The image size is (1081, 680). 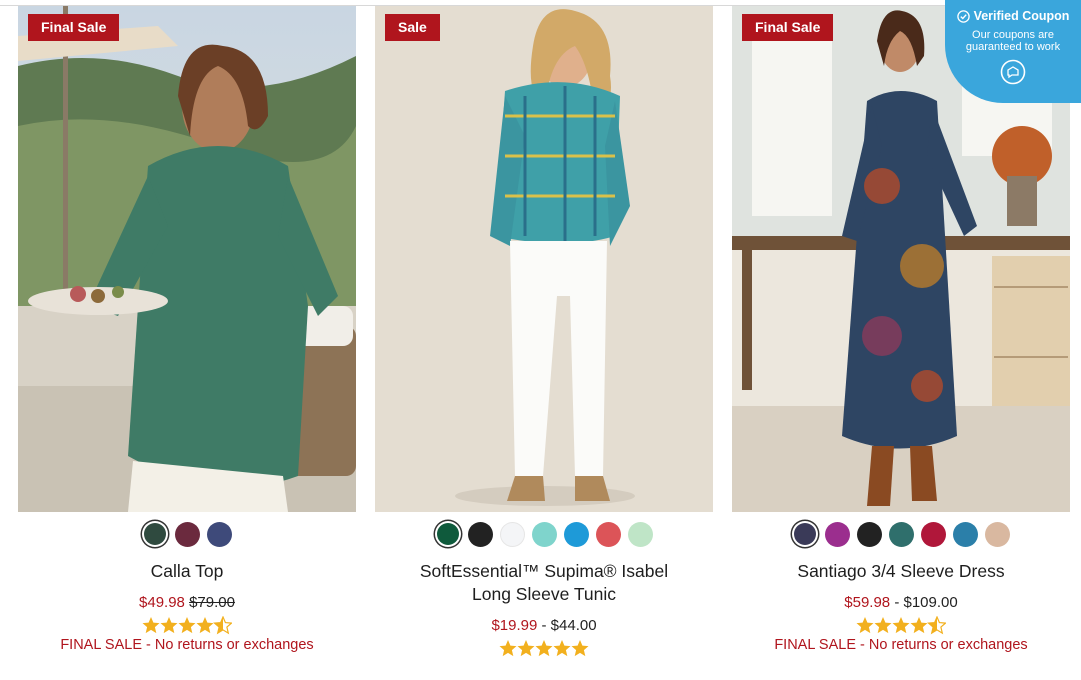 I want to click on price-row: $19.99 - $44.00, so click(x=544, y=626).